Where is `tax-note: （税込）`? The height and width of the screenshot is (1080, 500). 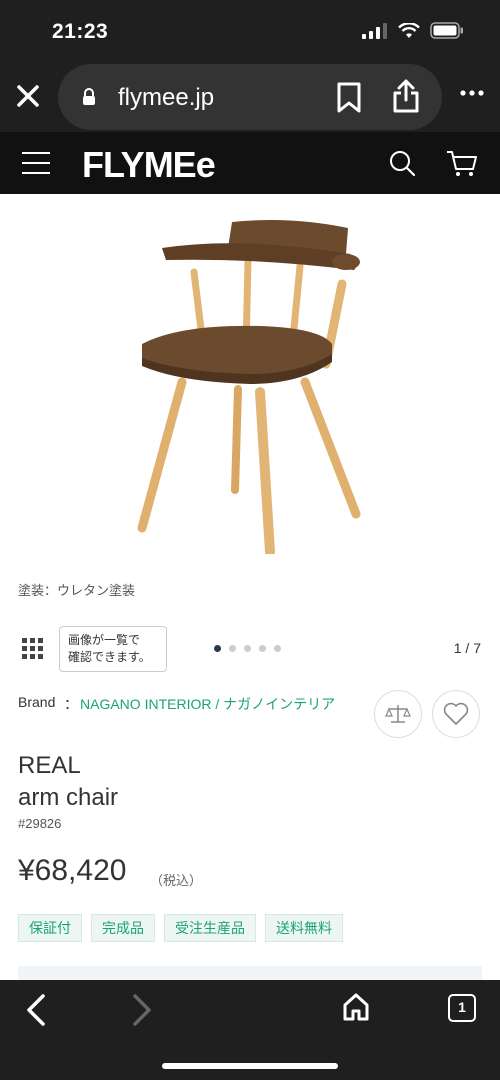
tax-note: （税込） is located at coordinates (176, 880).